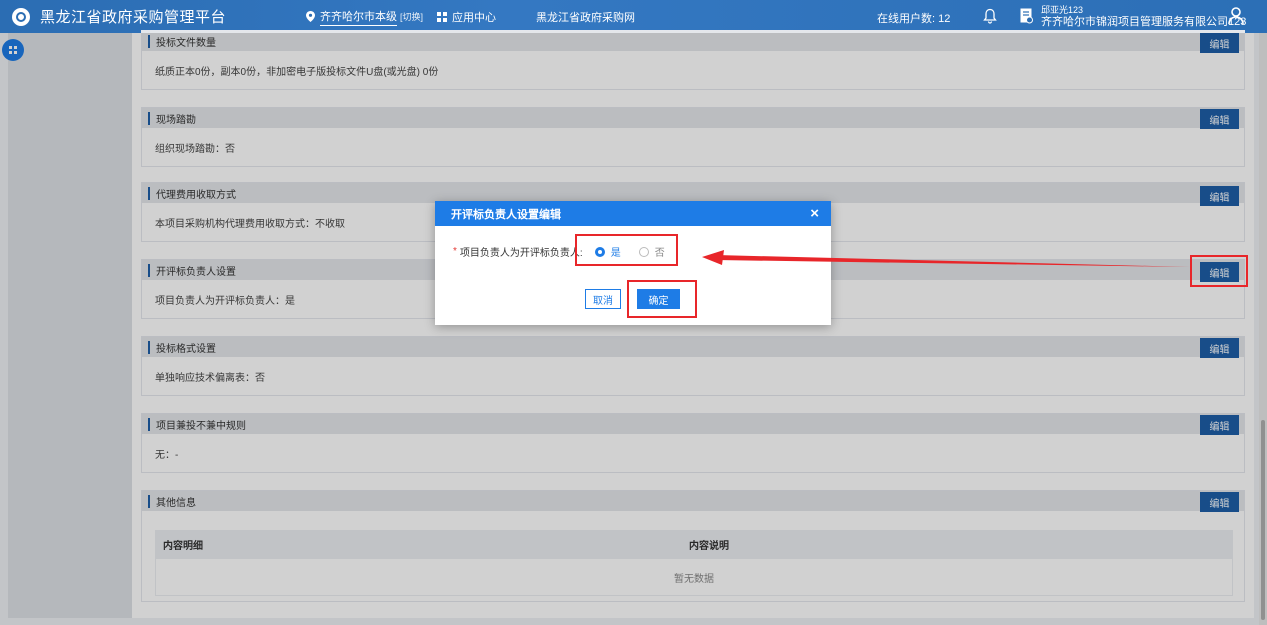 This screenshot has height=625, width=1267. Describe the element at coordinates (1062, 10) in the screenshot. I see `user-name: 邱亚光123` at that location.